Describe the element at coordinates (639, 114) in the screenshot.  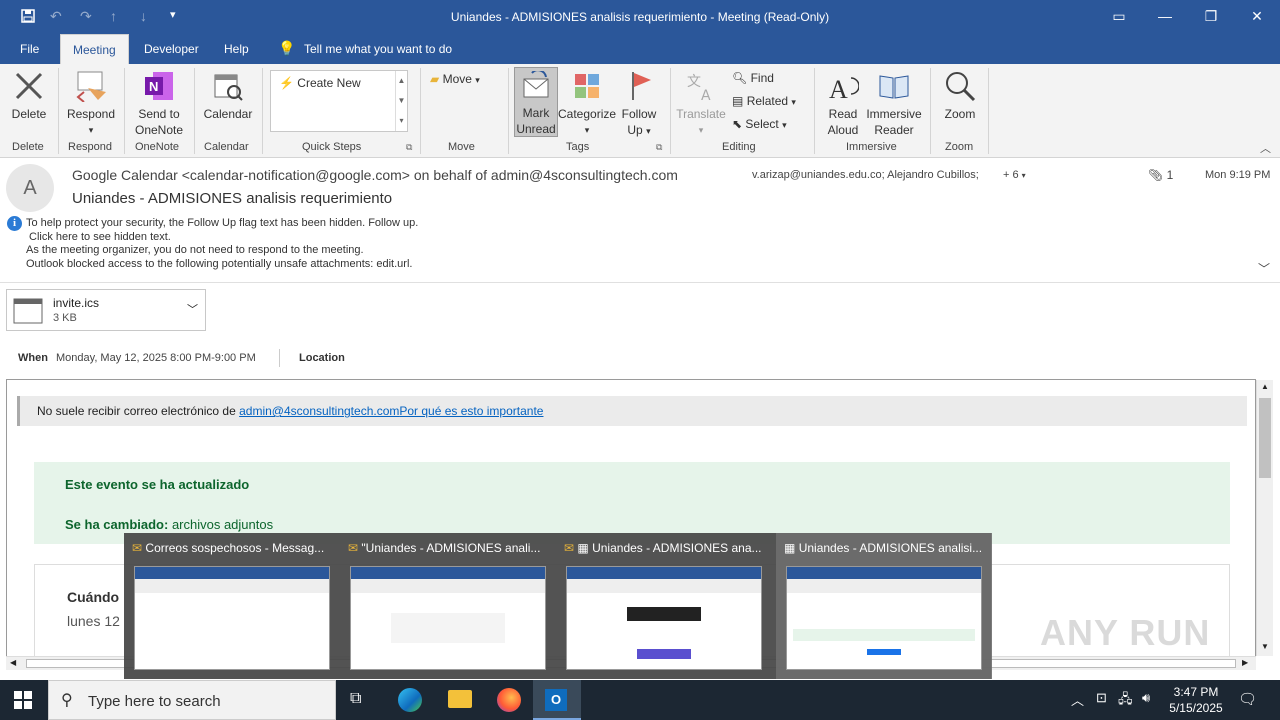
I see `follow-up-label-1: Follow` at that location.